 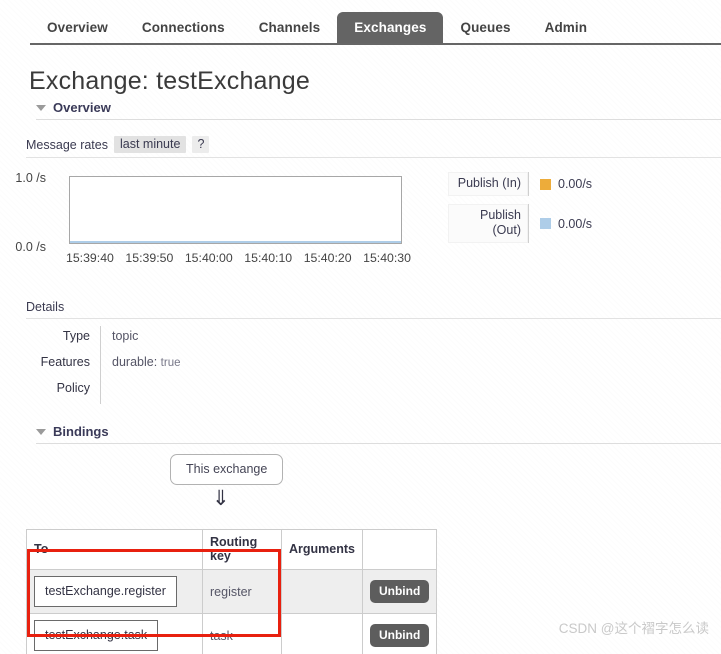 What do you see at coordinates (290, 28) in the screenshot?
I see `tab-channels: Channels` at bounding box center [290, 28].